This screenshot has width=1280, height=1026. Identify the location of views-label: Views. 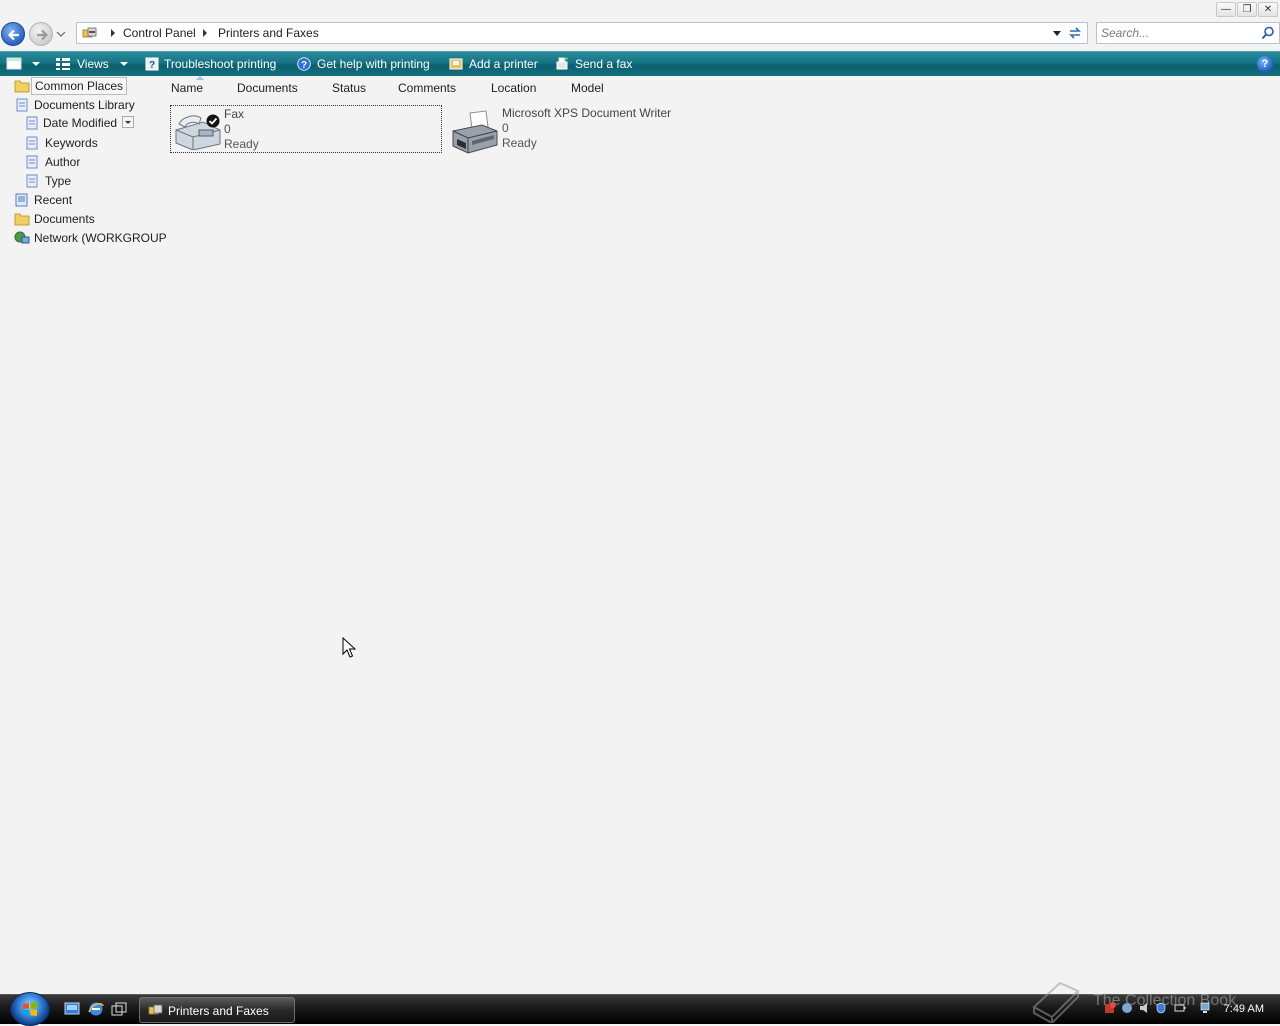
(93, 64).